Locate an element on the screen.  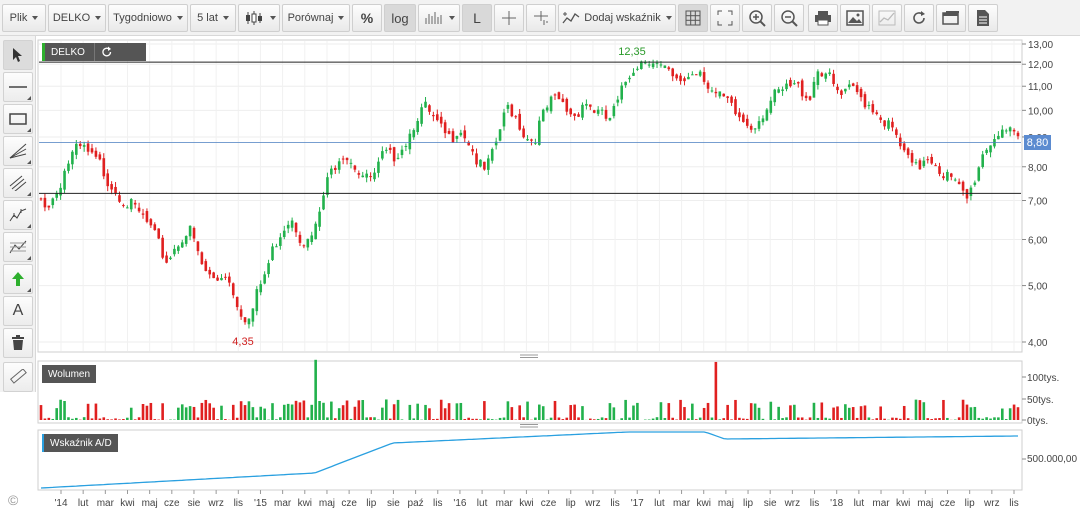
zoom-in-button is located at coordinates (757, 18).